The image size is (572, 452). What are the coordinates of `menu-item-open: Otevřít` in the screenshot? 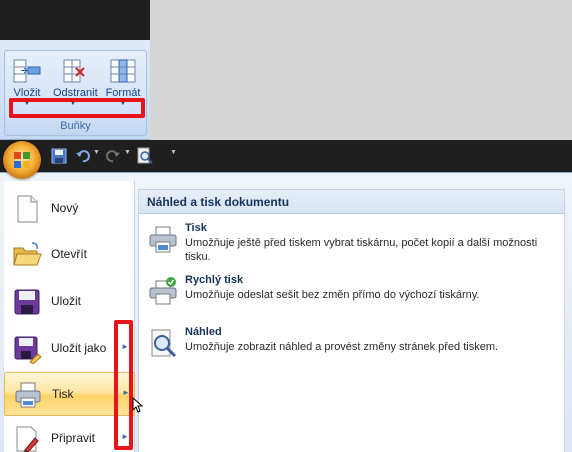 It's located at (69, 255).